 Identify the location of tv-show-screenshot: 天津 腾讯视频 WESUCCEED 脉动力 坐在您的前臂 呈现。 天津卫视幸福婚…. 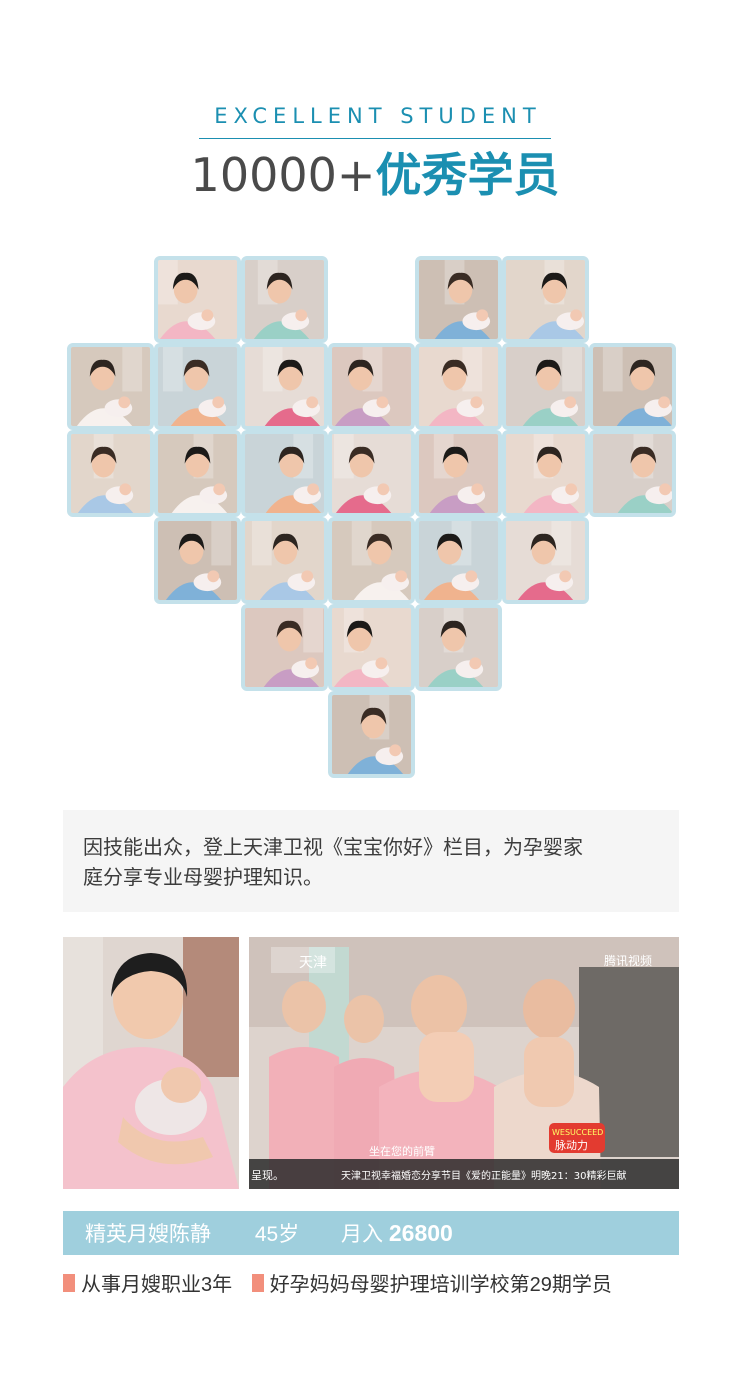
(464, 1063).